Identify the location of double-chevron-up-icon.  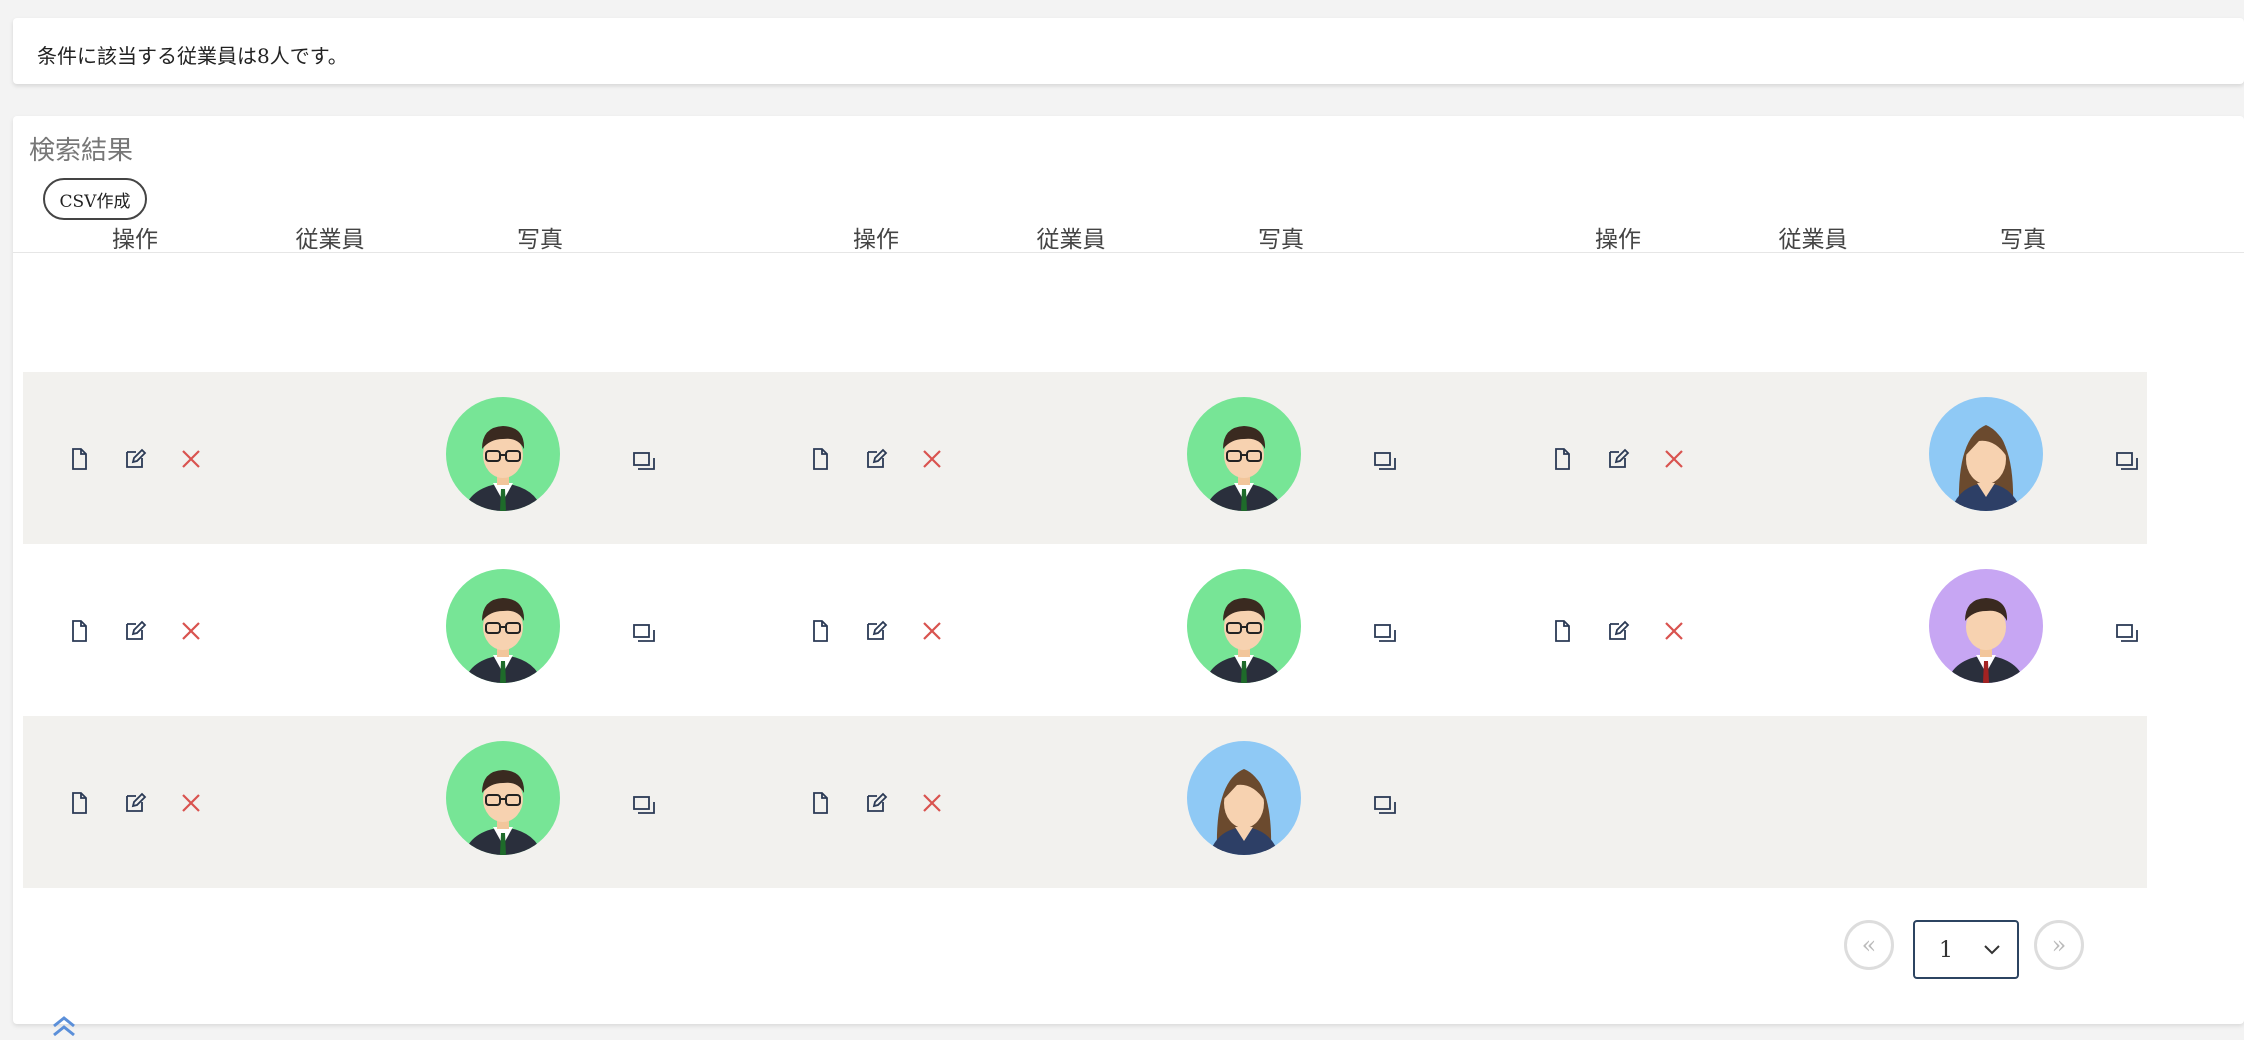
(64, 1026).